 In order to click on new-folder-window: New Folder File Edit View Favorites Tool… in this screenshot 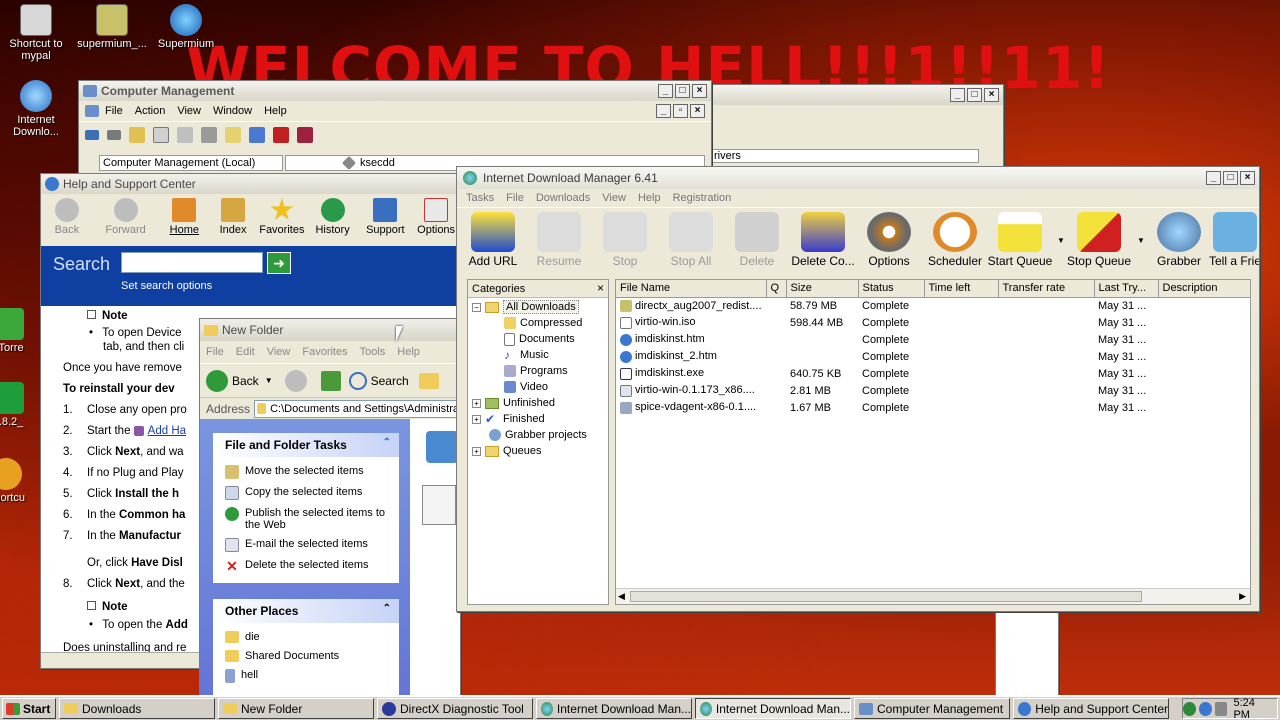, I will do `click(330, 507)`.